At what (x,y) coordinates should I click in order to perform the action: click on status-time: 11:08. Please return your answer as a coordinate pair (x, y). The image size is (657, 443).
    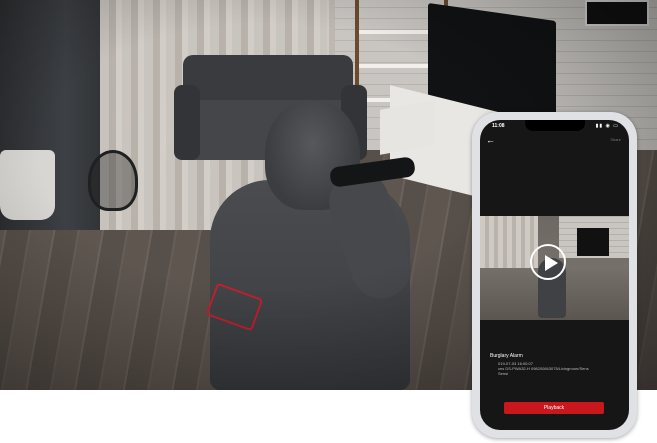
    Looking at the image, I should click on (498, 126).